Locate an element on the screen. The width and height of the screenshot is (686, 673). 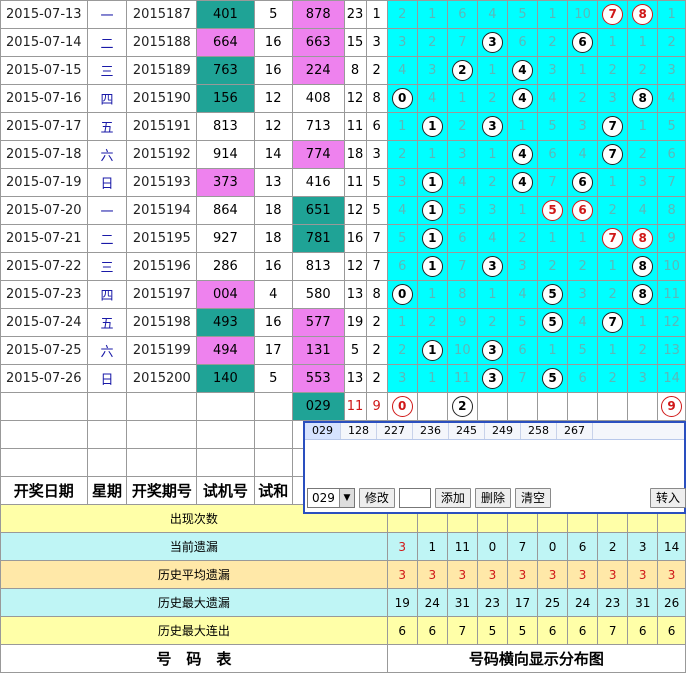
draw-number: 774 is located at coordinates (318, 154).